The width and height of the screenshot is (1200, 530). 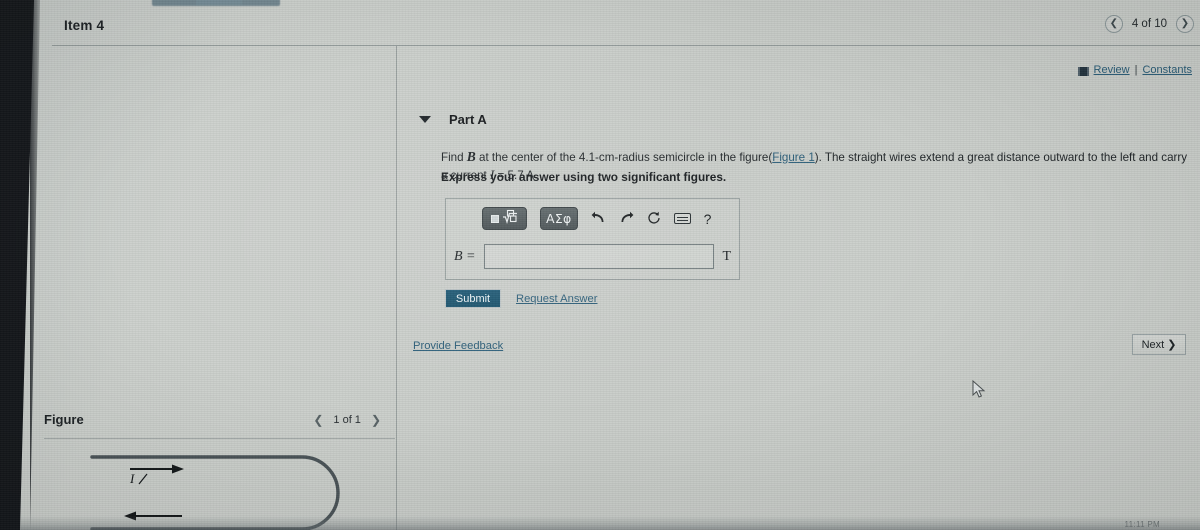 I want to click on chevron-right-icon: ❯, so click(x=1172, y=345).